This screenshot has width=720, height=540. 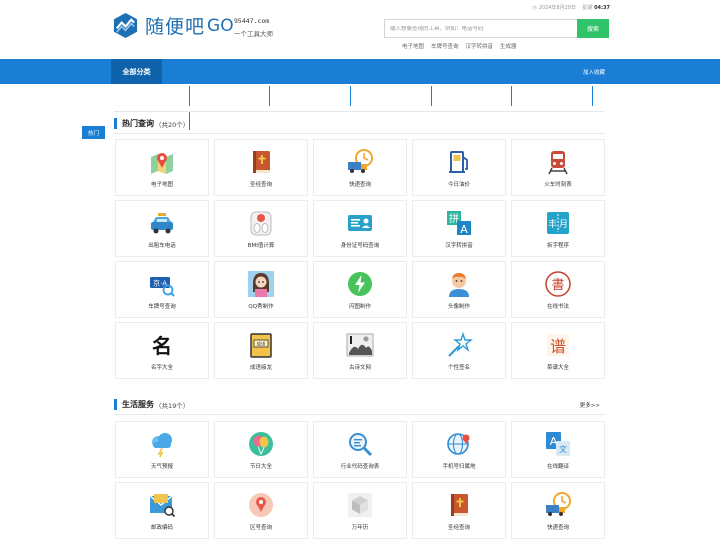 I want to click on search-bar: 搜索, so click(x=496, y=28).